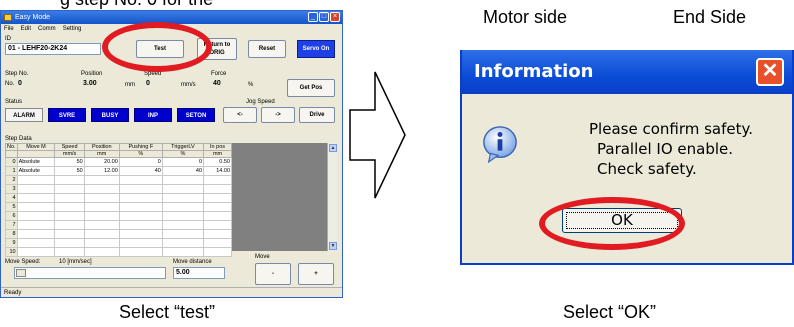 Image resolution: width=794 pixels, height=327 pixels. I want to click on table-row: 2, so click(118, 180).